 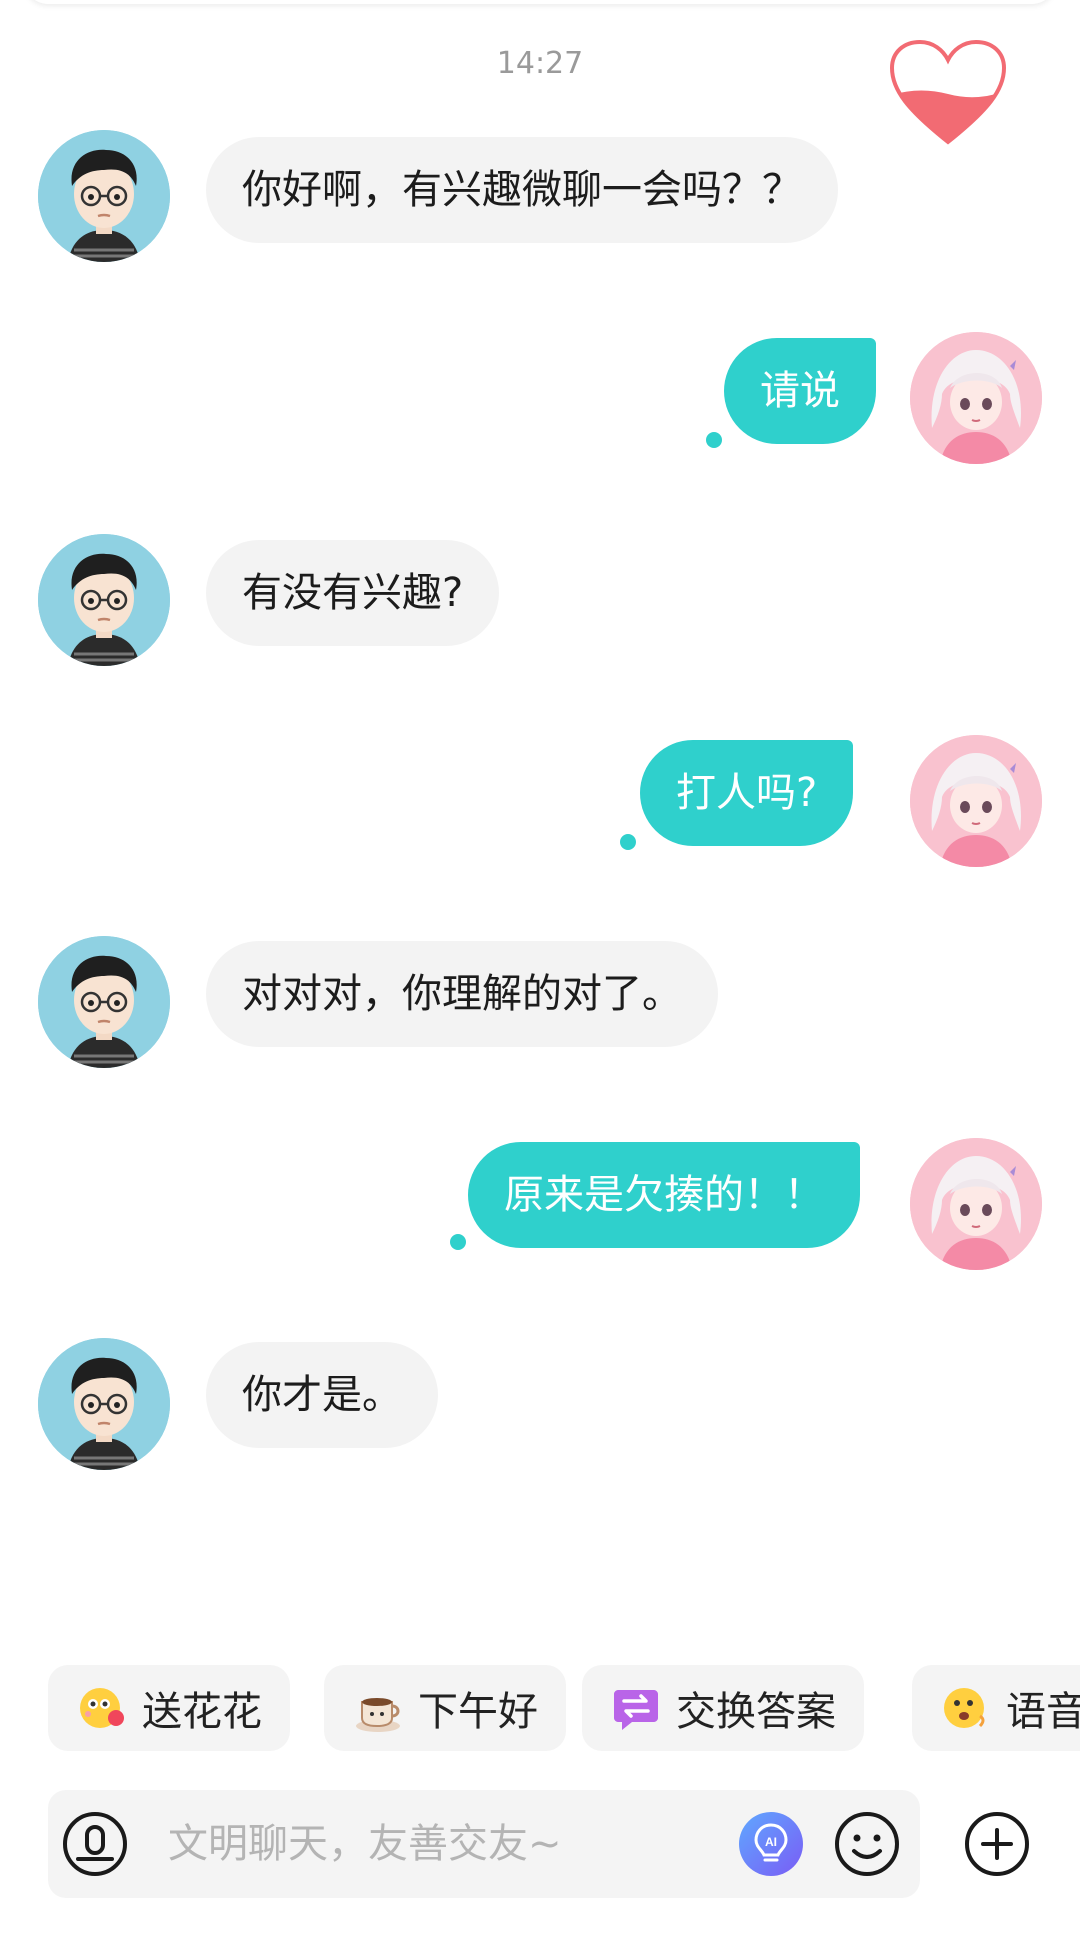 I want to click on quick-reply-label: 交换答案, so click(x=756, y=1712).